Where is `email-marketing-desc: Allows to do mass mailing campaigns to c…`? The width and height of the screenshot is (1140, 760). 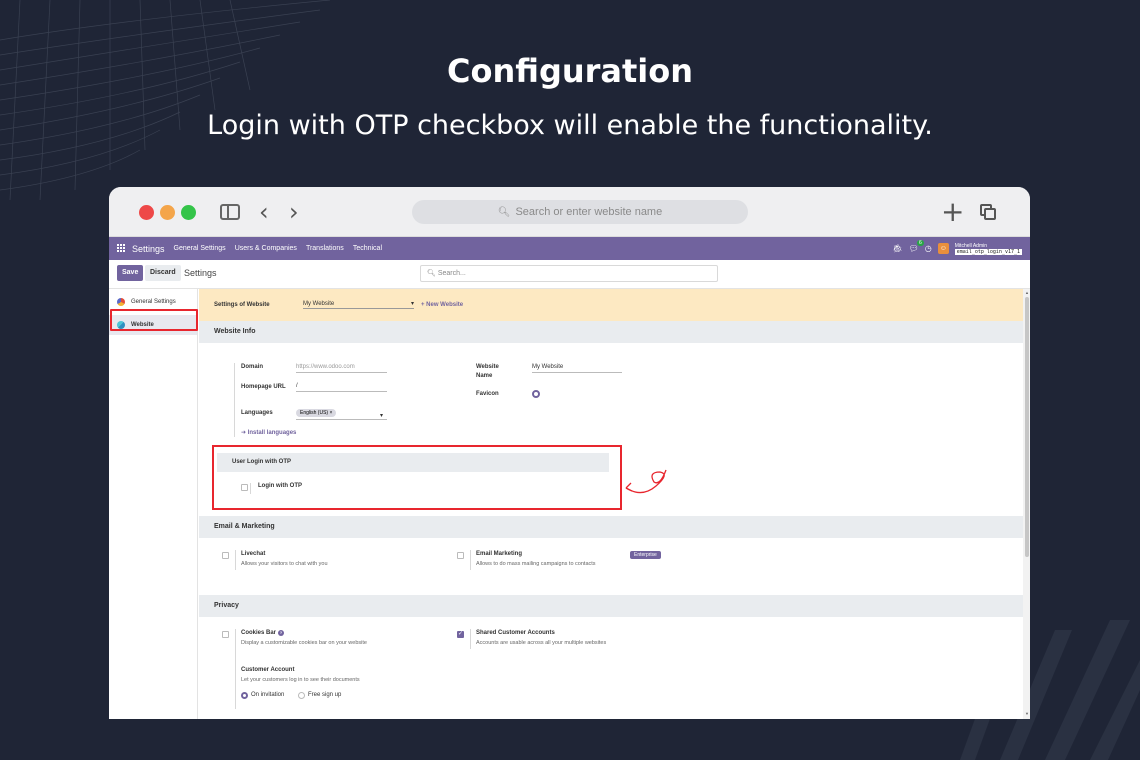
email-marketing-desc: Allows to do mass mailing campaigns to c… is located at coordinates (536, 564).